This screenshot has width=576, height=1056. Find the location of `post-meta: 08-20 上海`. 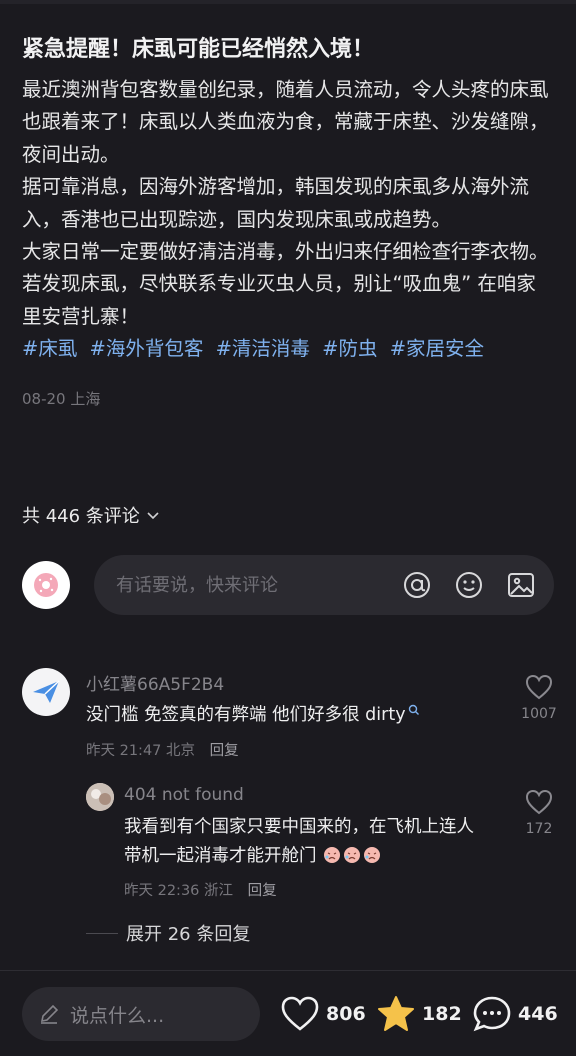

post-meta: 08-20 上海 is located at coordinates (288, 398).